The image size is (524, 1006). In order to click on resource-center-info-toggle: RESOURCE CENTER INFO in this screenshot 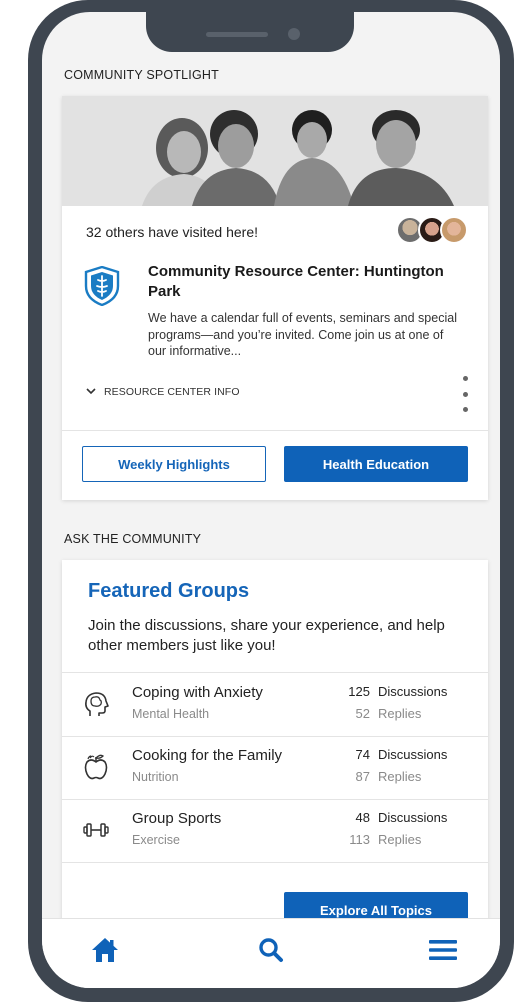, I will do `click(163, 392)`.